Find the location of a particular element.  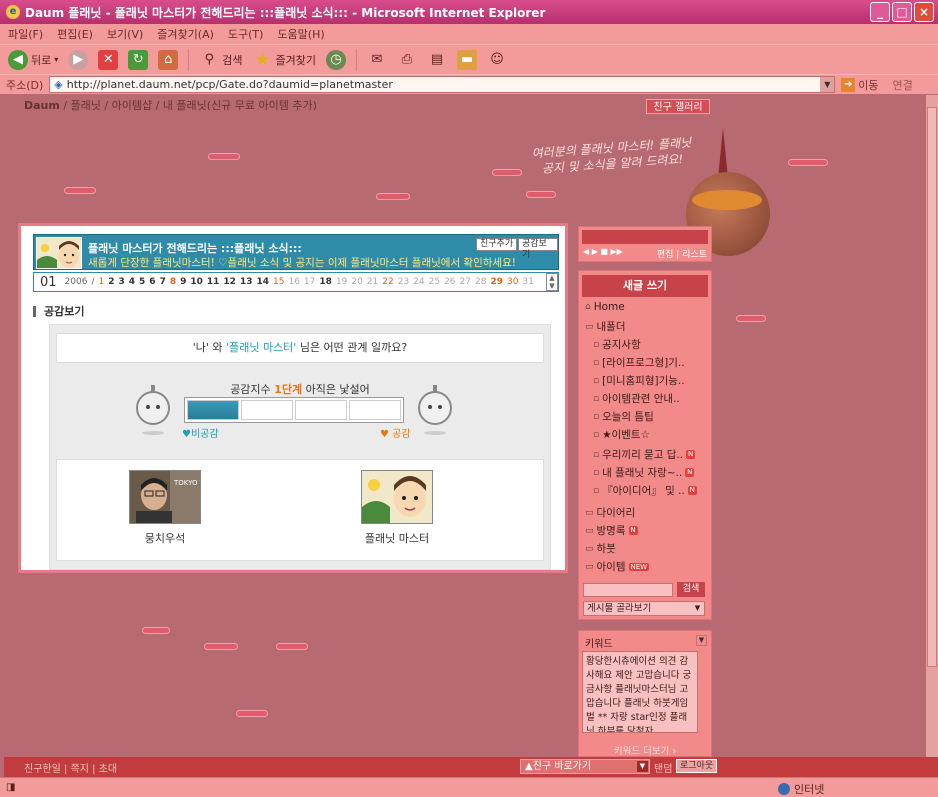

new-badge: N is located at coordinates (690, 472).